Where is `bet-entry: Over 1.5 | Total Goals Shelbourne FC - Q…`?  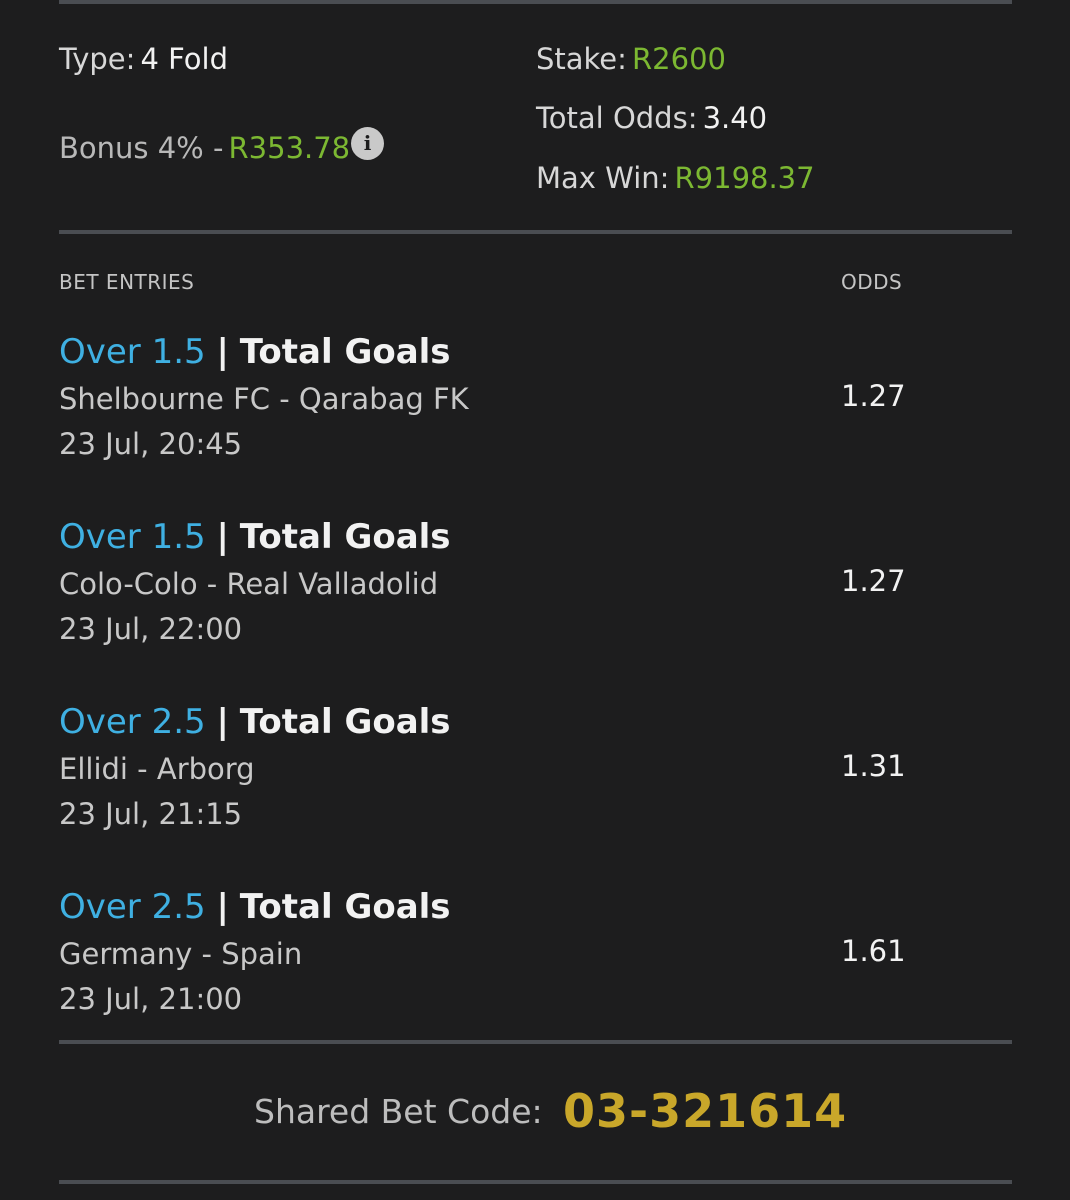 bet-entry: Over 1.5 | Total Goals Shelbourne FC - Q… is located at coordinates (535, 405).